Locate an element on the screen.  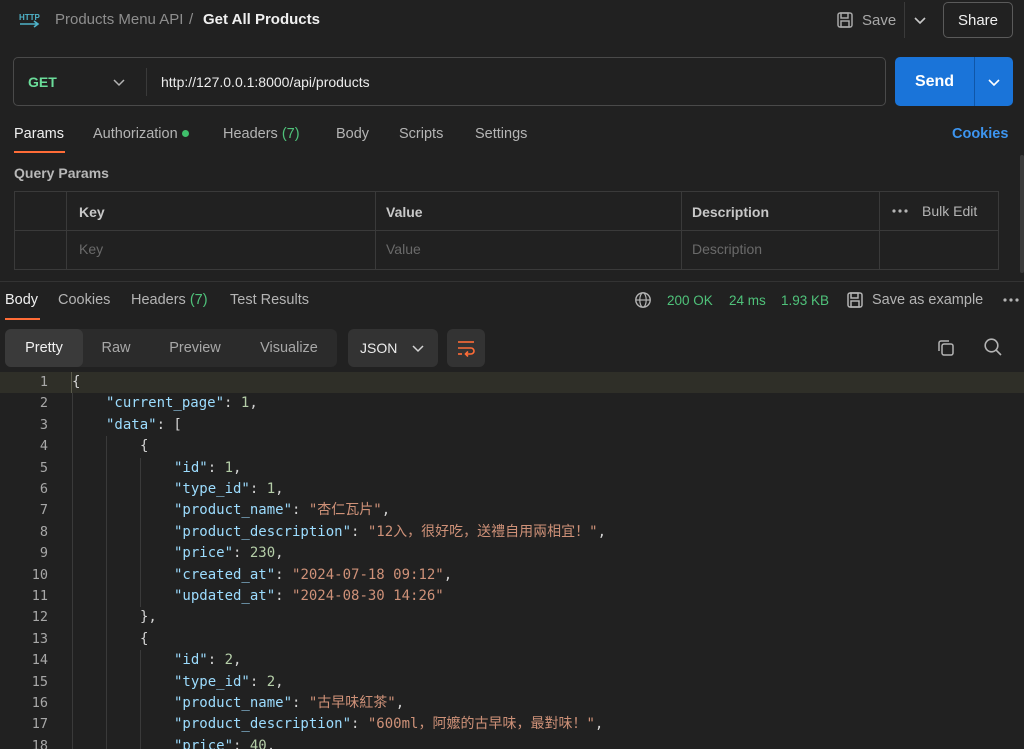
description-input: Description is located at coordinates (727, 249).